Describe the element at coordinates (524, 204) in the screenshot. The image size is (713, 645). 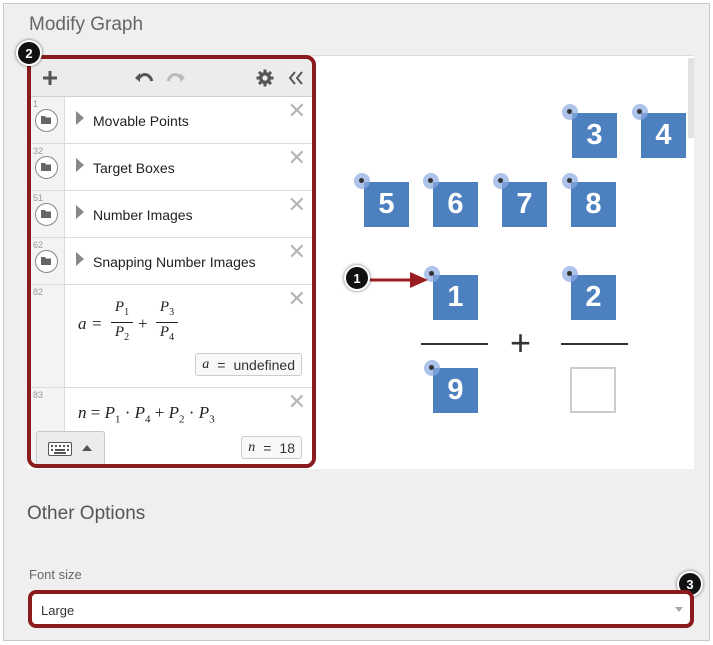
I see `number-tile-7: 7` at that location.